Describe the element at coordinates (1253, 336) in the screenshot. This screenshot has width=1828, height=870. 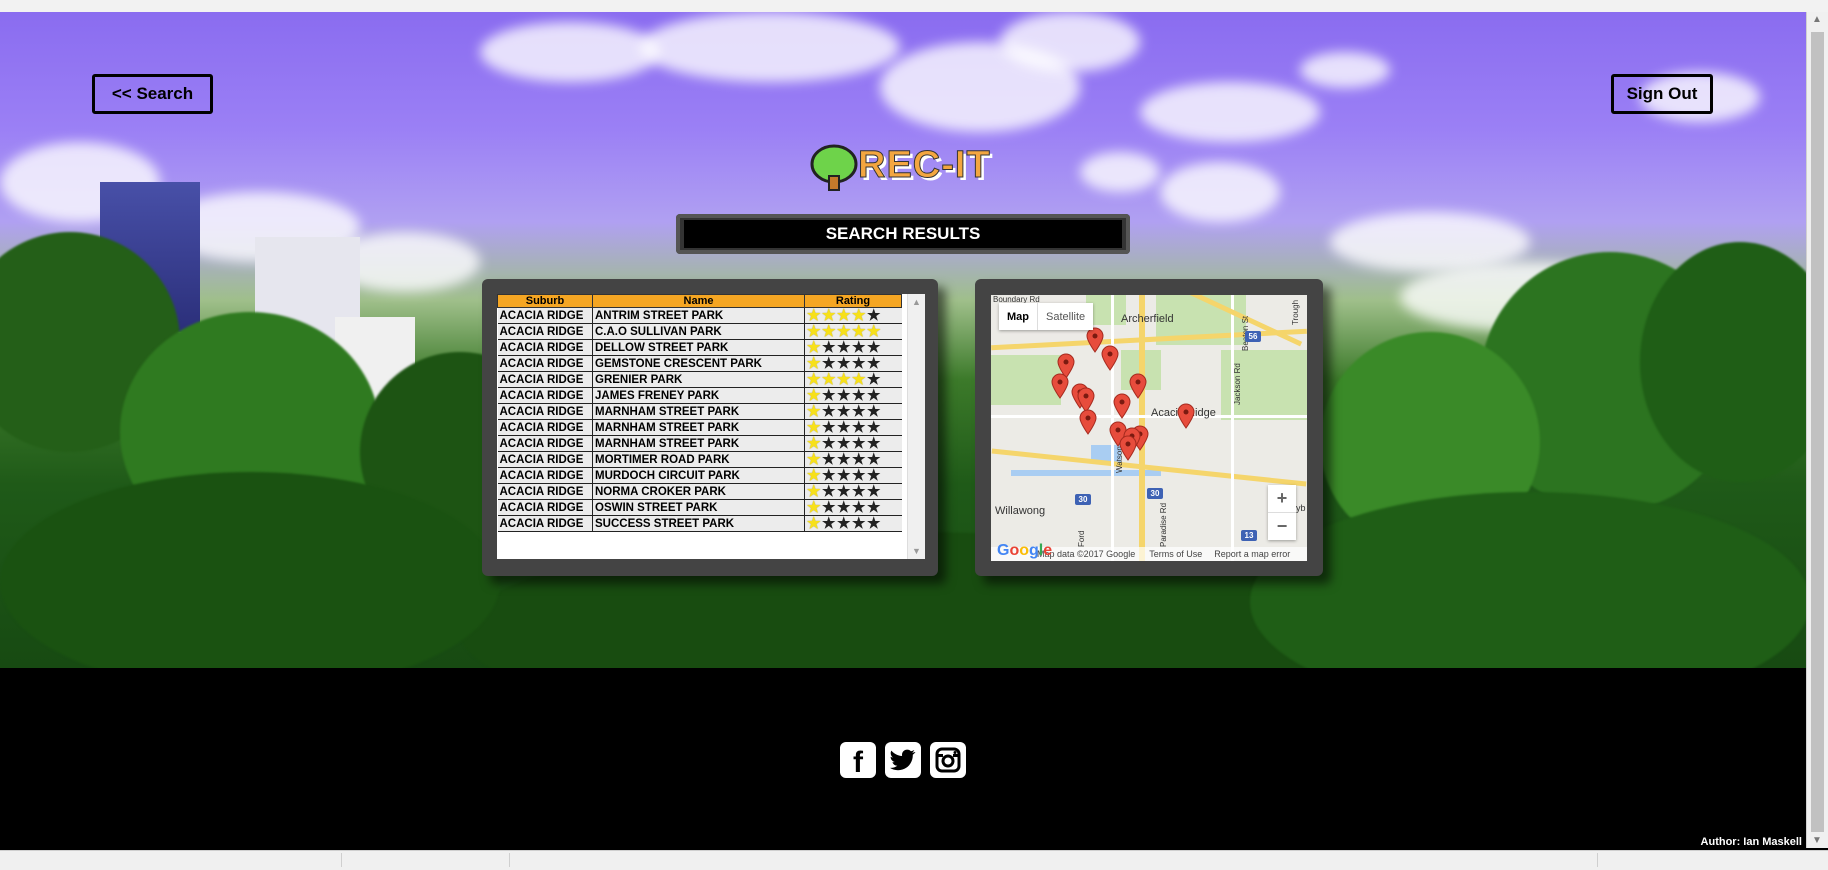
I see `highway-shield-56: 56` at that location.